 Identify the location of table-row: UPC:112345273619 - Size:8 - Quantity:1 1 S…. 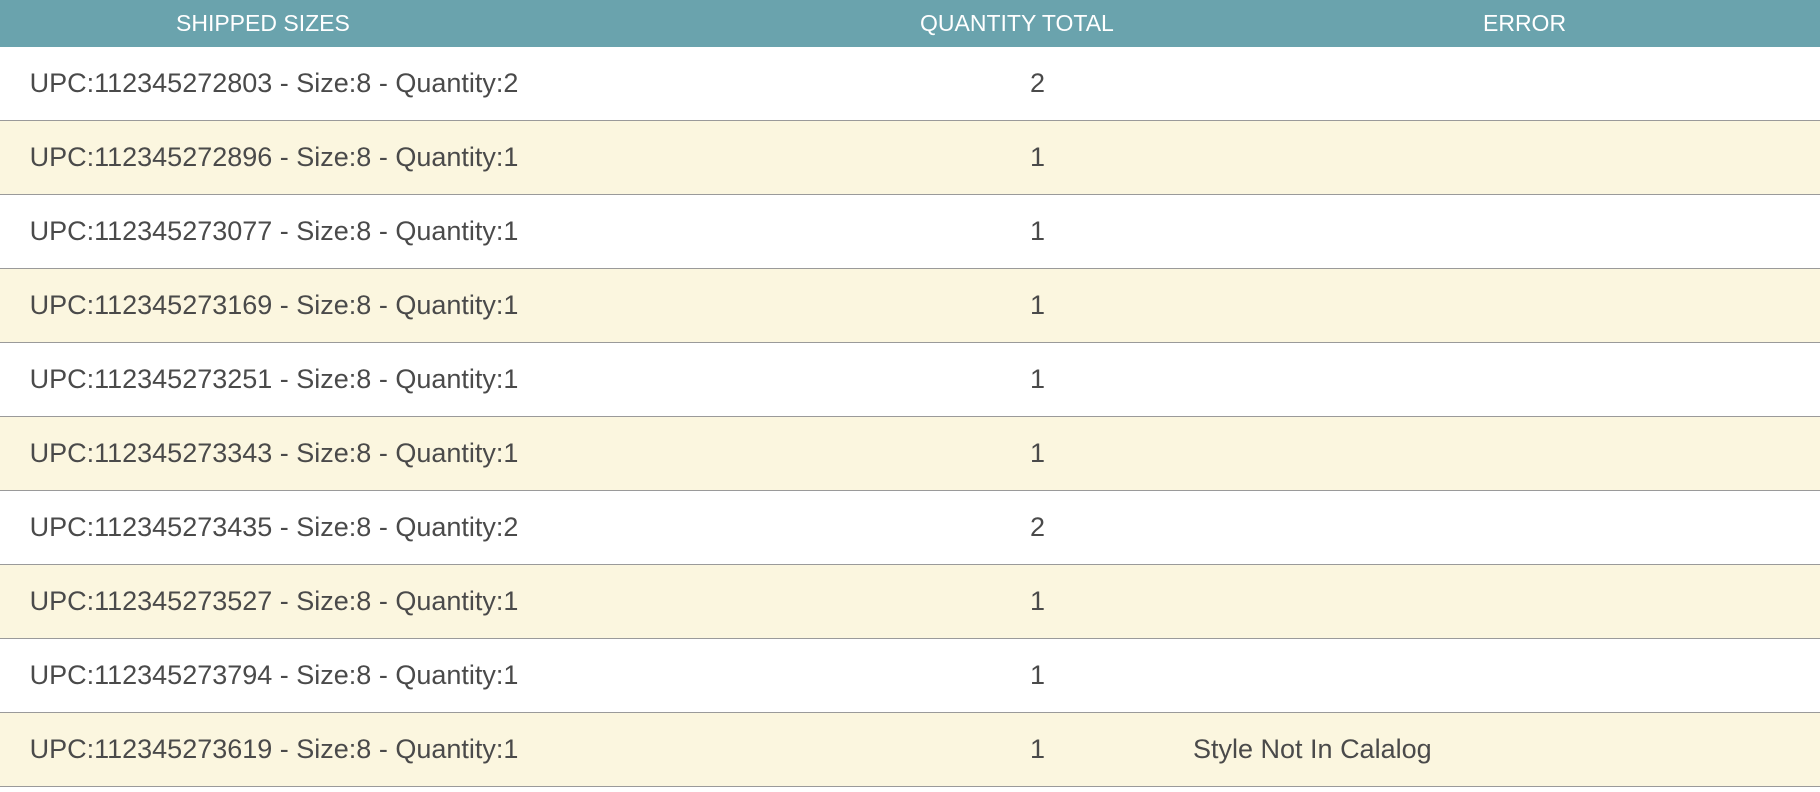
(910, 749).